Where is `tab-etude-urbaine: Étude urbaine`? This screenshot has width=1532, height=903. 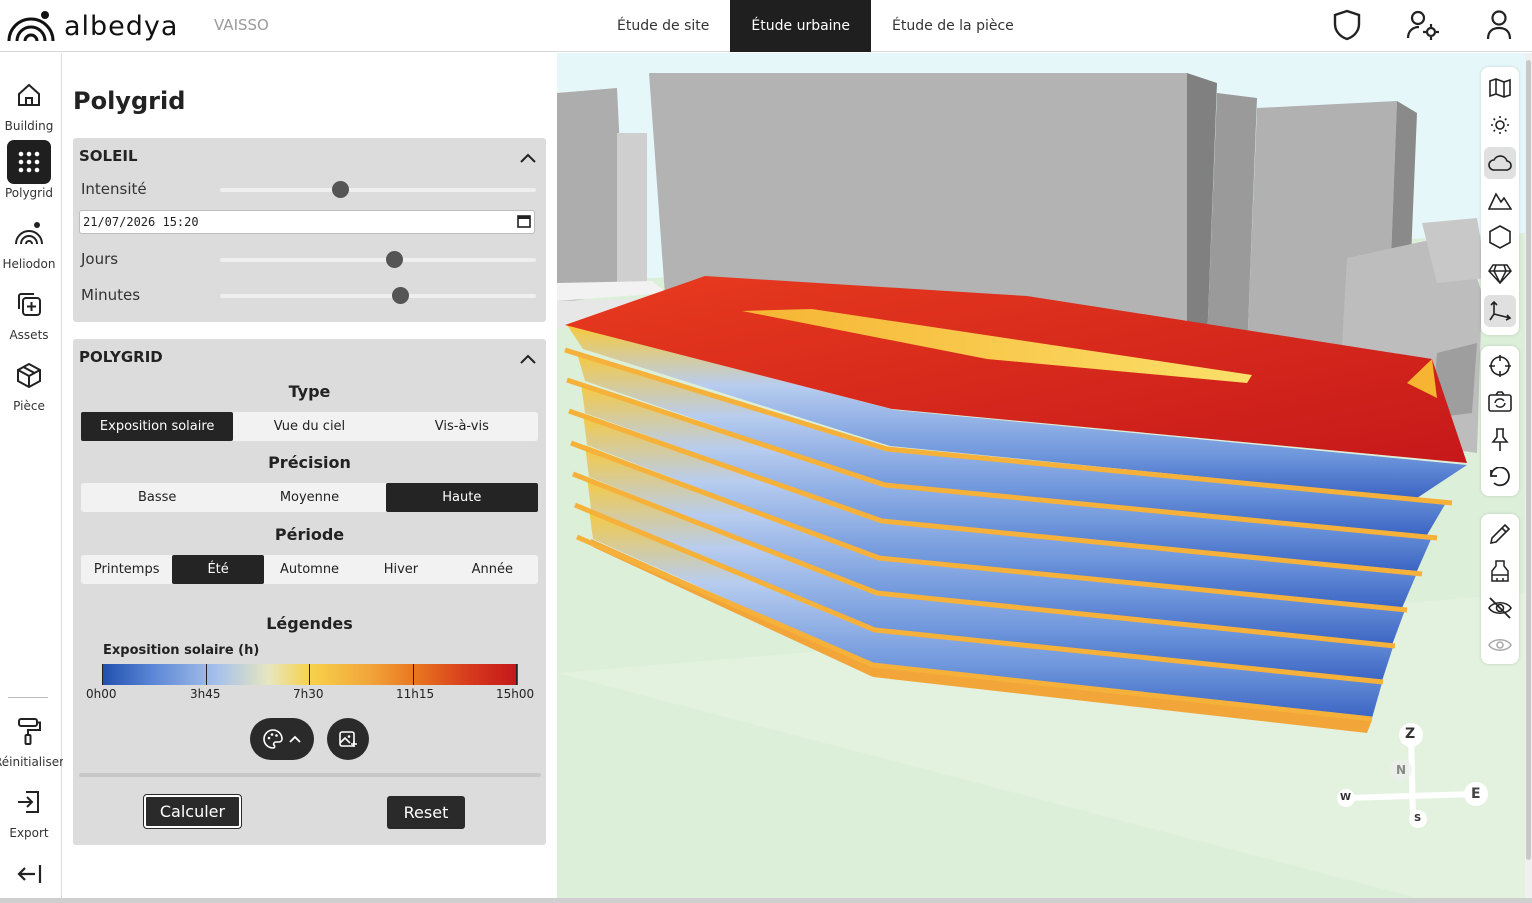
tab-etude-urbaine: Étude urbaine is located at coordinates (801, 26).